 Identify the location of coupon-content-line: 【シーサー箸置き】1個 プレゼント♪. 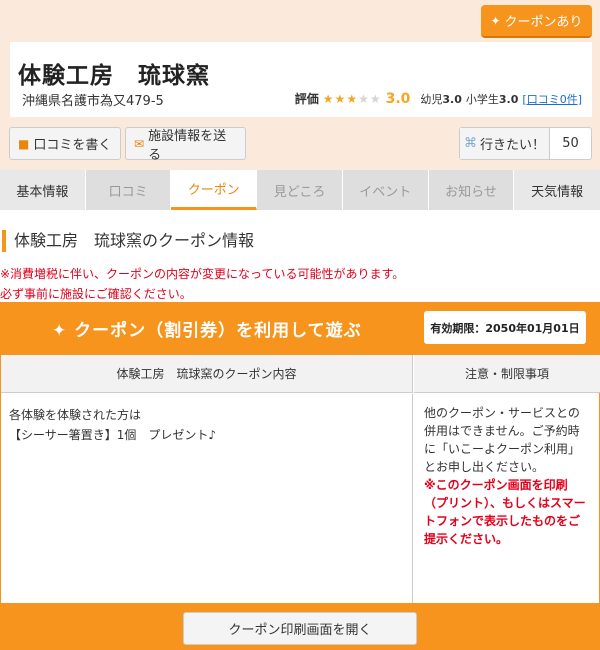
(113, 435).